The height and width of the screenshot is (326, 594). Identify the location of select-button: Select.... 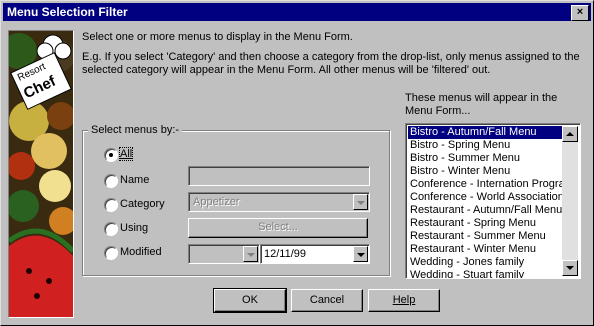
(278, 228).